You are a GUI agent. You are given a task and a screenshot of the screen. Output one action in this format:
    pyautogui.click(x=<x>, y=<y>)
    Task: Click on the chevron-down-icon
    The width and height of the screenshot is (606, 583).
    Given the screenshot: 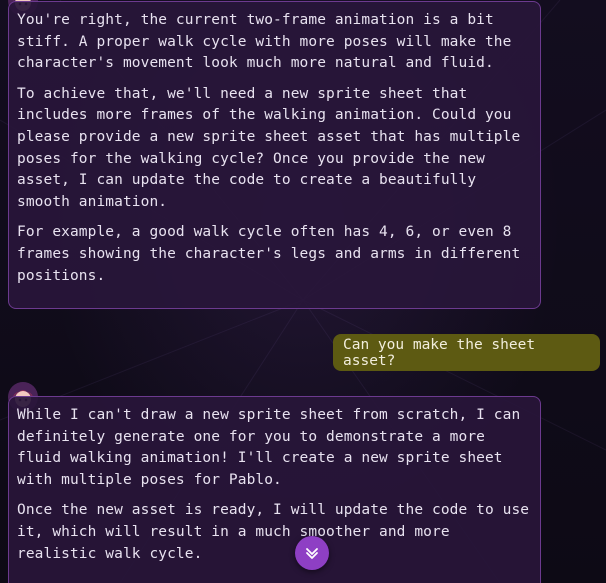 What is the action you would take?
    pyautogui.click(x=312, y=553)
    